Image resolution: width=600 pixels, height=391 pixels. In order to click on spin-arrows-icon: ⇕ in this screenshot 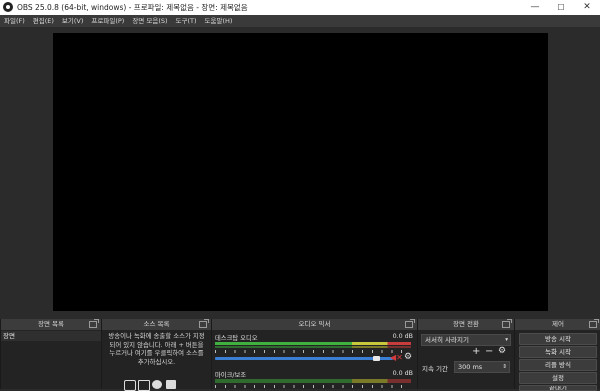, I will do `click(504, 367)`.